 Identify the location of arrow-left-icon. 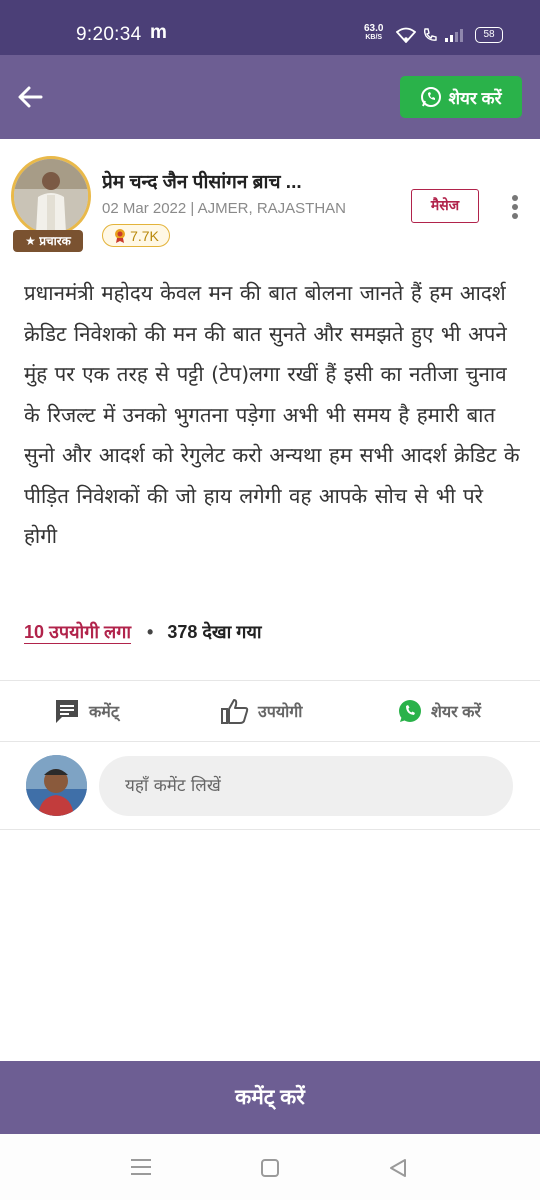
(30, 97).